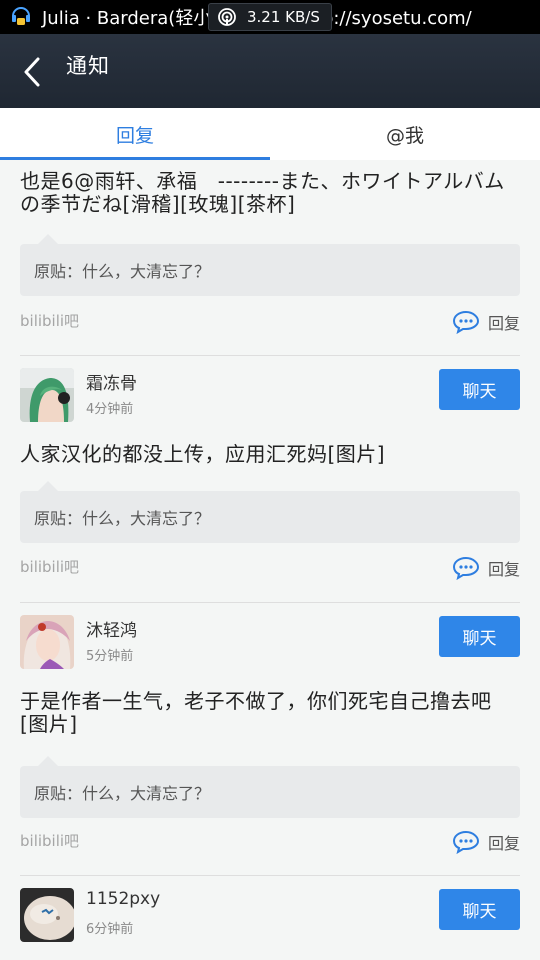  I want to click on back-arrow-icon, so click(32, 72).